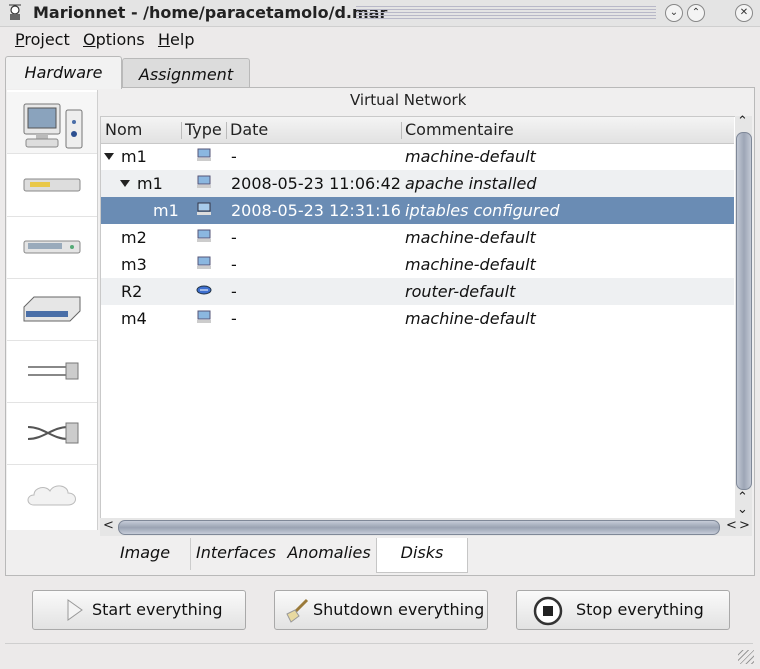 The image size is (760, 669). What do you see at coordinates (471, 183) in the screenshot?
I see `row-comment: apache installed` at bounding box center [471, 183].